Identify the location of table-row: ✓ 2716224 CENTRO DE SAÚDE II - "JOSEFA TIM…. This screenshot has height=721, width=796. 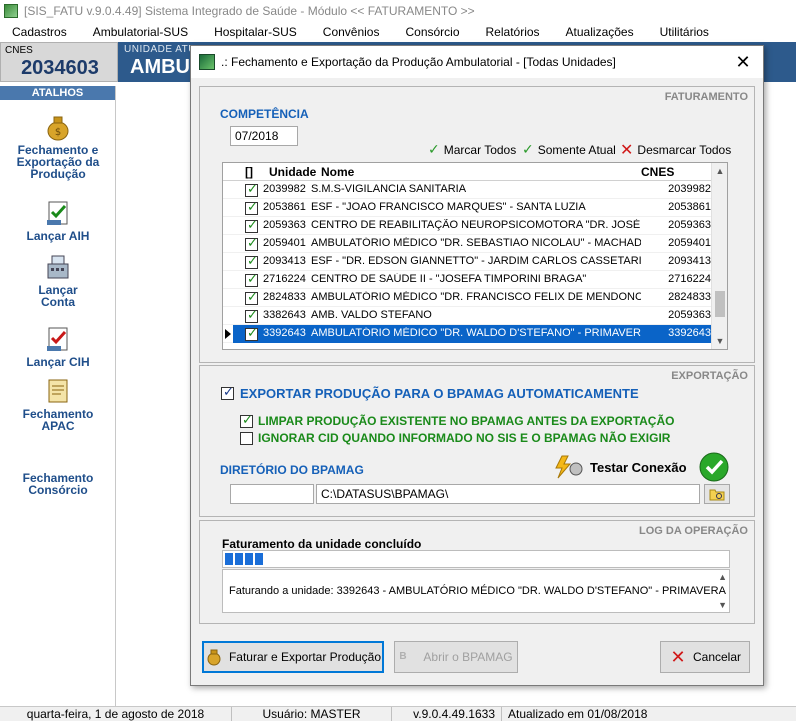
(468, 280).